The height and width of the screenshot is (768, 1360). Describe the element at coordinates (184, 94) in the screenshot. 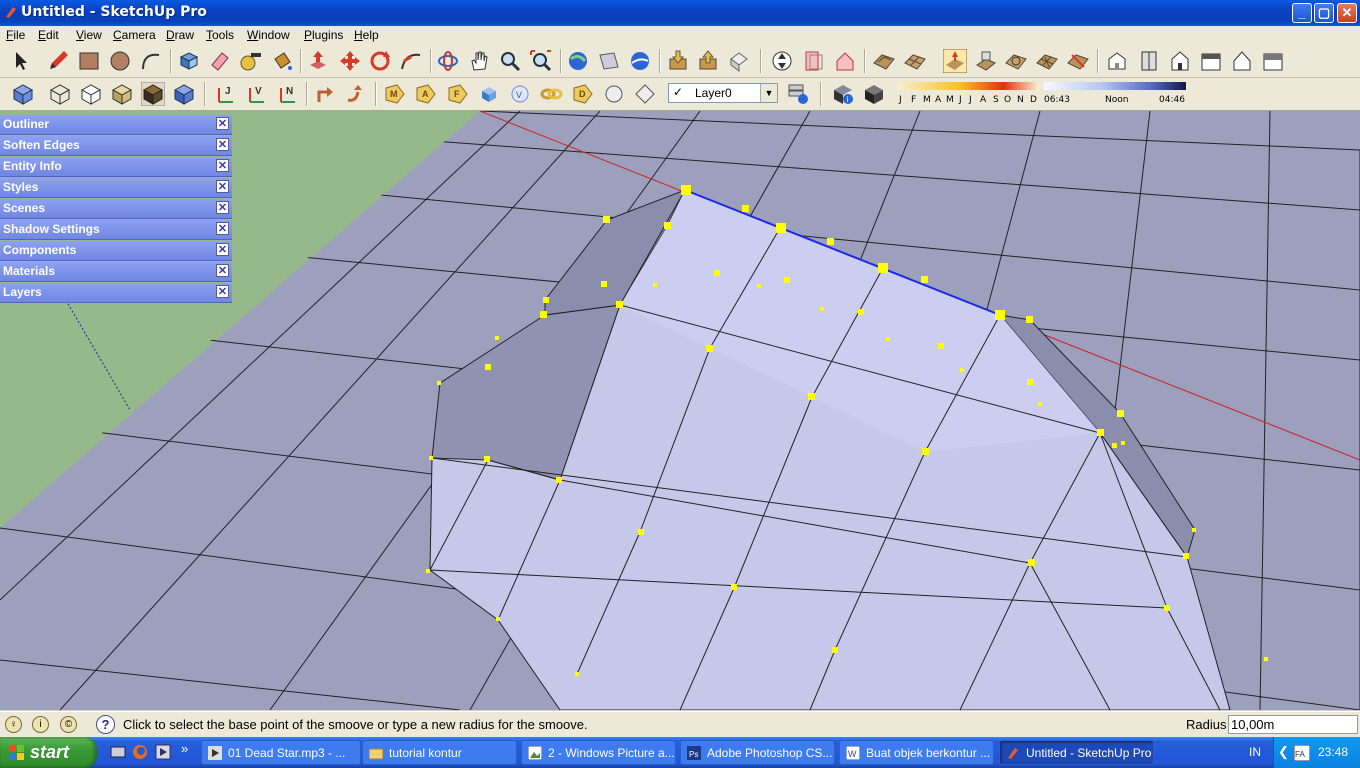

I see `monochrome-icon` at that location.